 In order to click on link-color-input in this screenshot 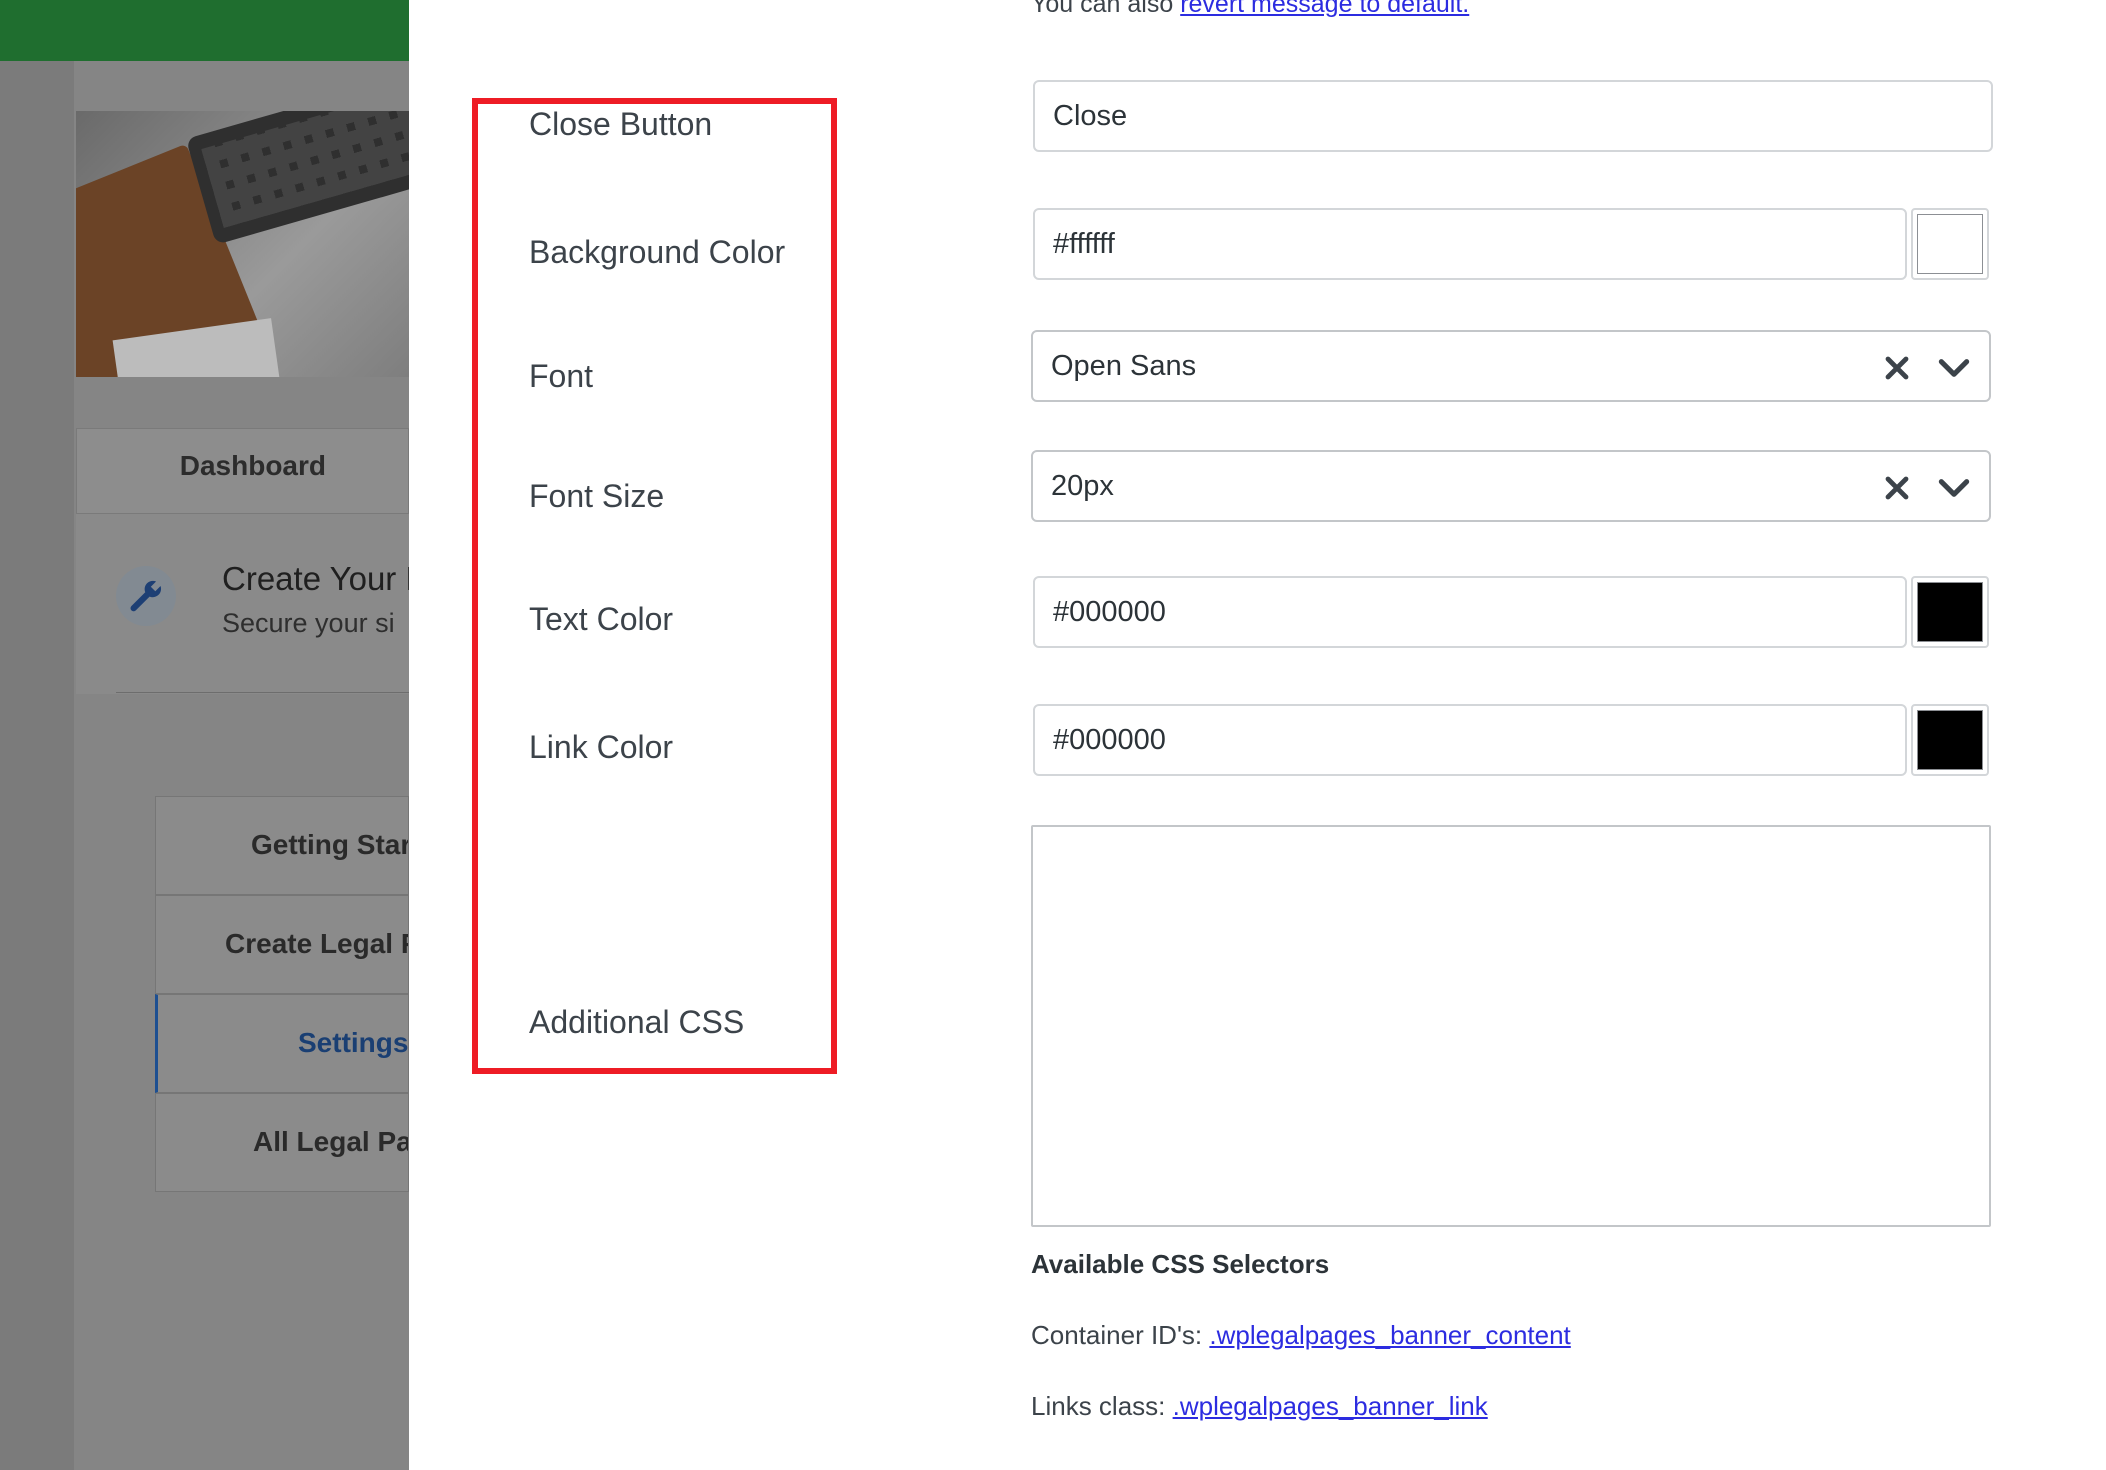, I will do `click(1470, 740)`.